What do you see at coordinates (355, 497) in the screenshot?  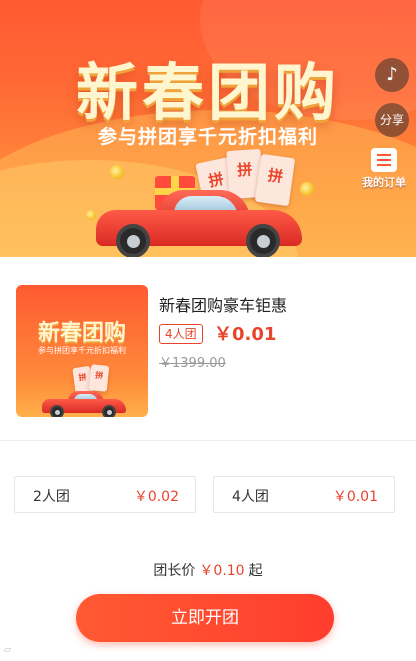 I see `option-price: ￥0.01` at bounding box center [355, 497].